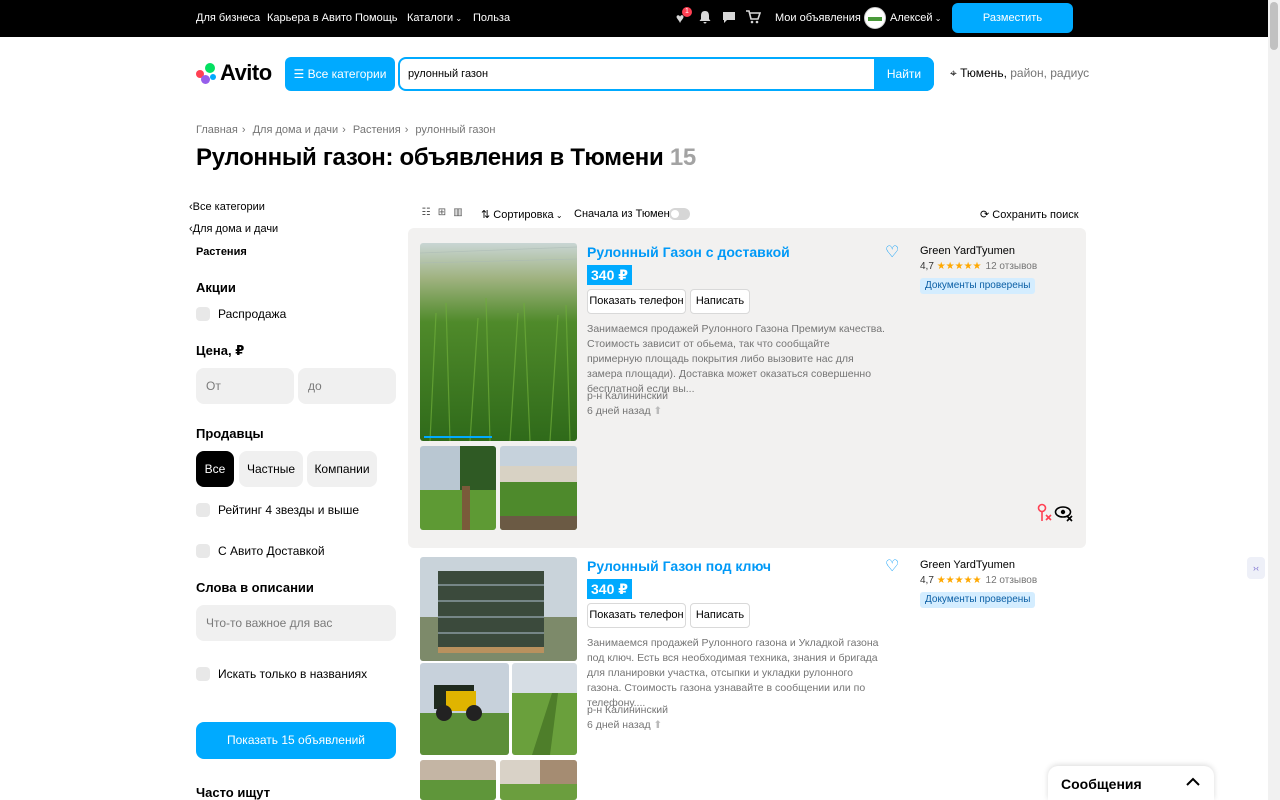 This screenshot has height=800, width=1280. I want to click on all-categories-button: ☰ Все категории, so click(340, 74).